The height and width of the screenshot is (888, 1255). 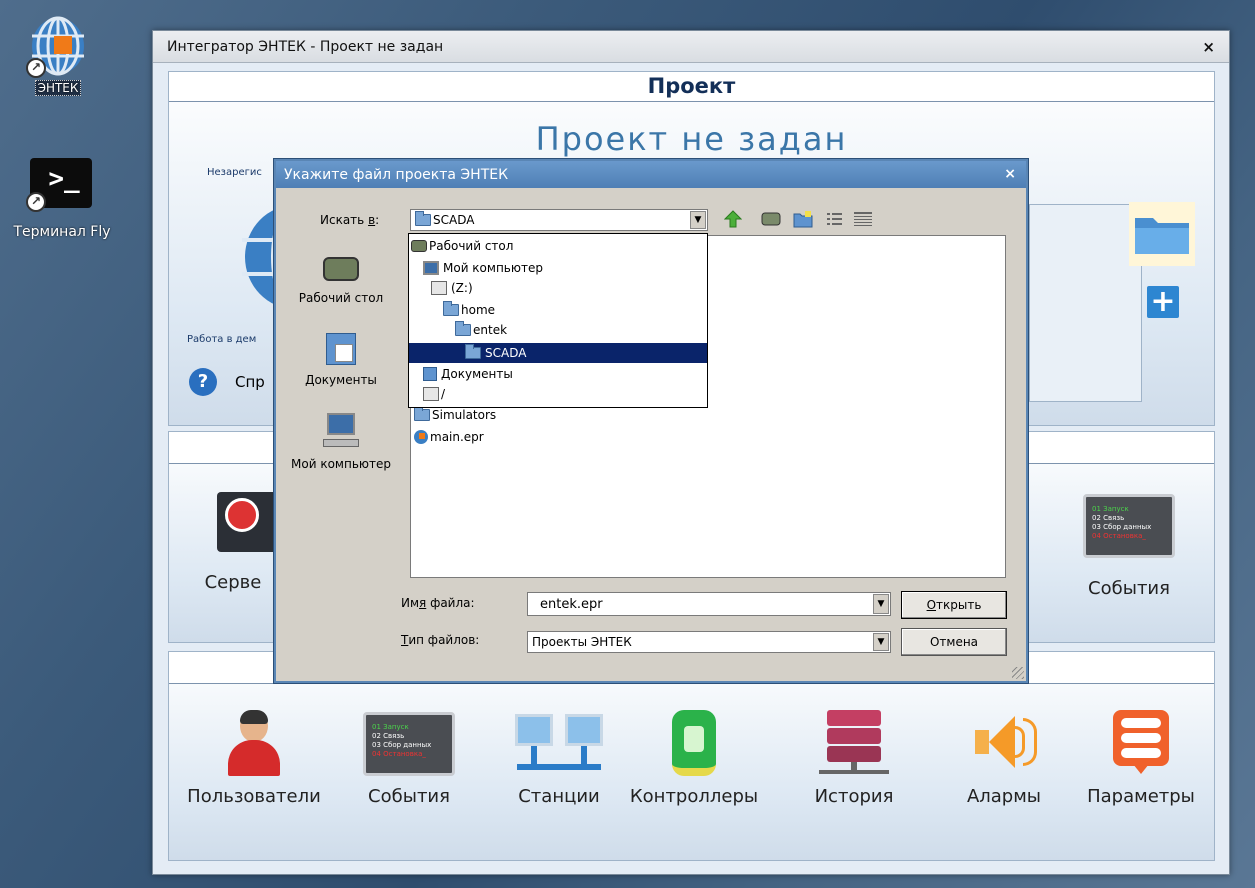 I want to click on sidebar-computer: Мой компьютер, so click(x=341, y=442).